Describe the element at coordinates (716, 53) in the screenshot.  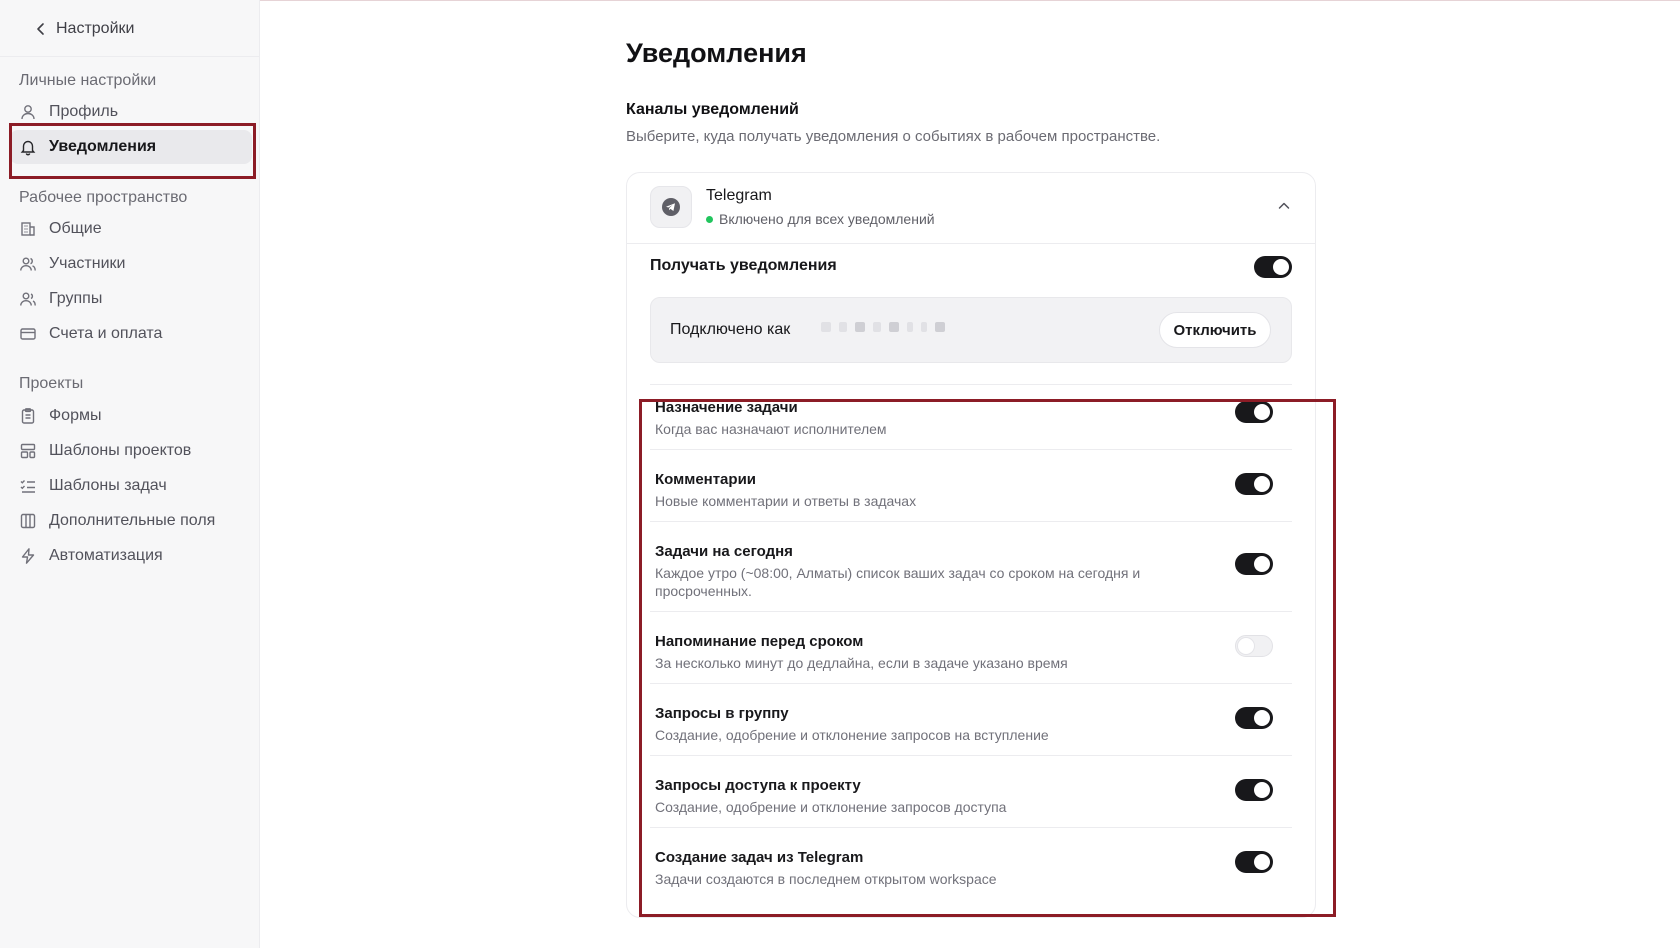
I see `page-title: Уведомления` at that location.